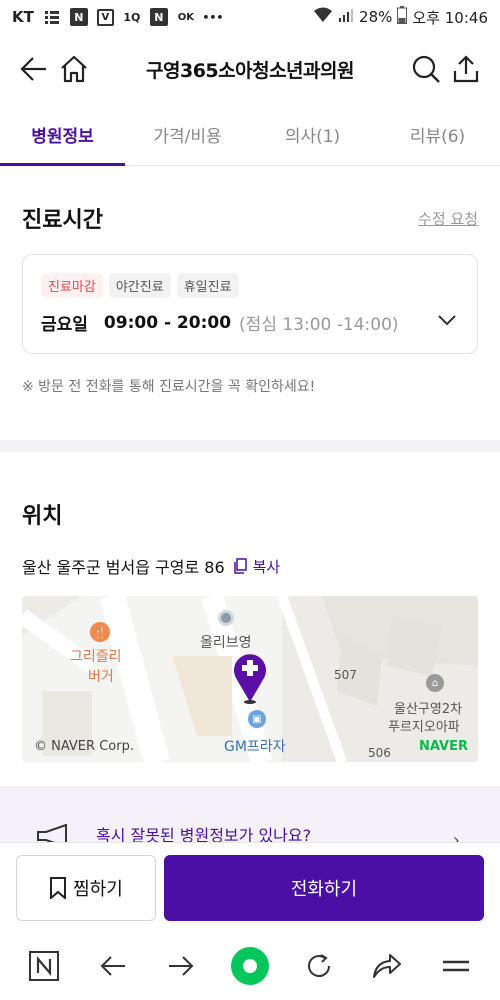  What do you see at coordinates (167, 322) in the screenshot?
I see `hours-time: 09:00 - 20:00` at bounding box center [167, 322].